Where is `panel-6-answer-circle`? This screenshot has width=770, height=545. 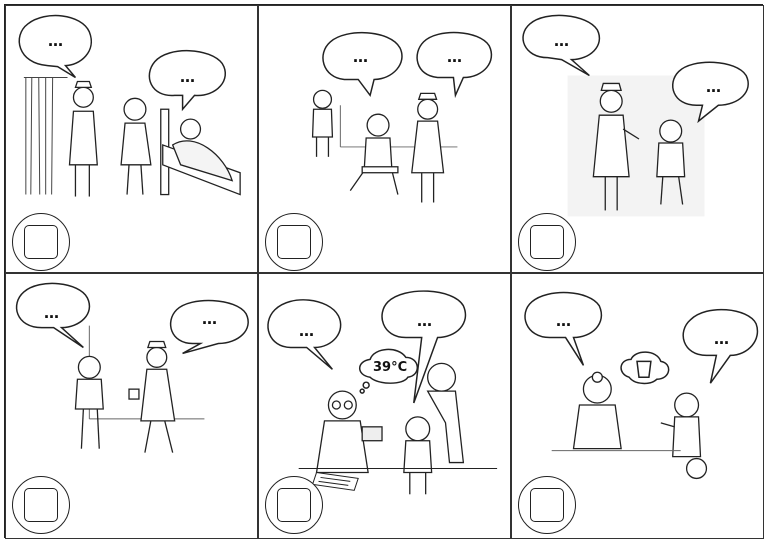 panel-6-answer-circle is located at coordinates (547, 505).